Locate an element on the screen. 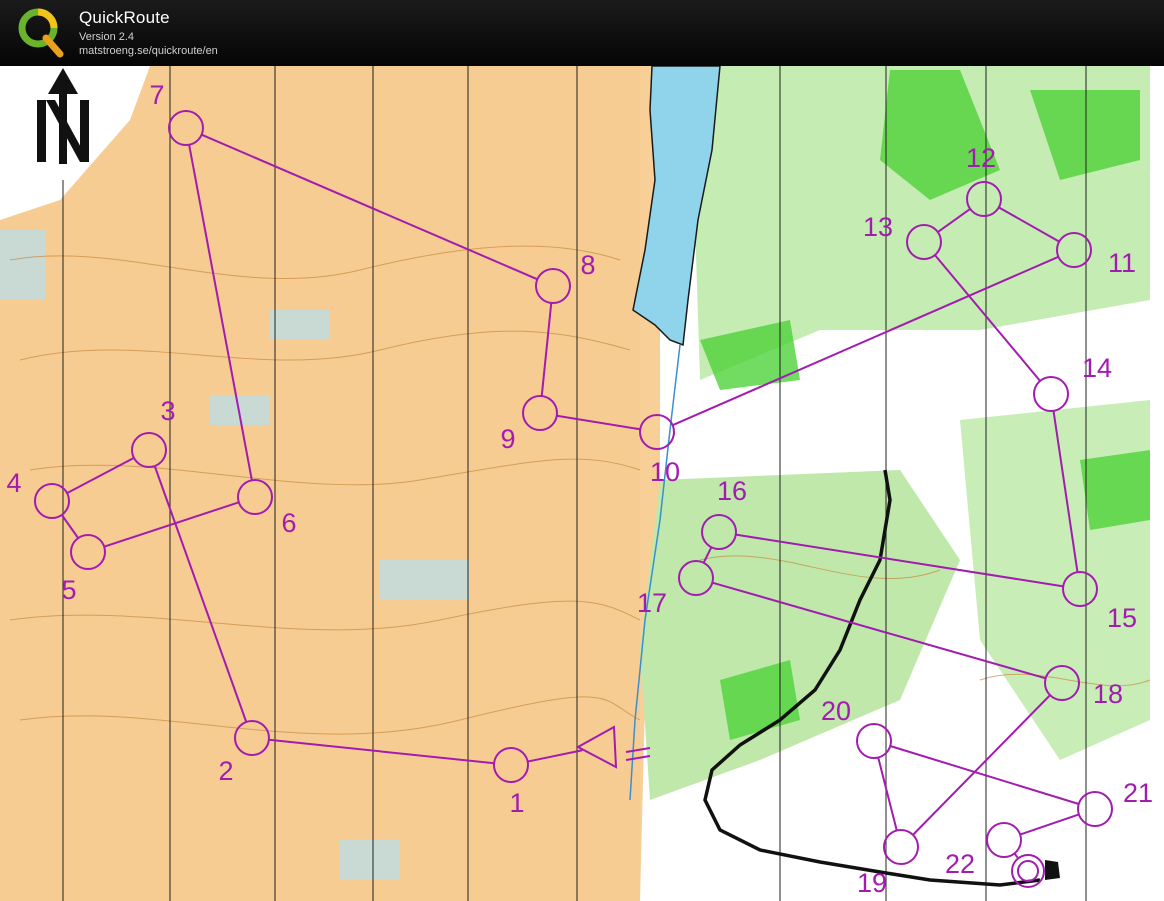 Image resolution: width=1164 pixels, height=901 pixels. app-url: matstroeng.se/quickroute/en is located at coordinates (148, 51).